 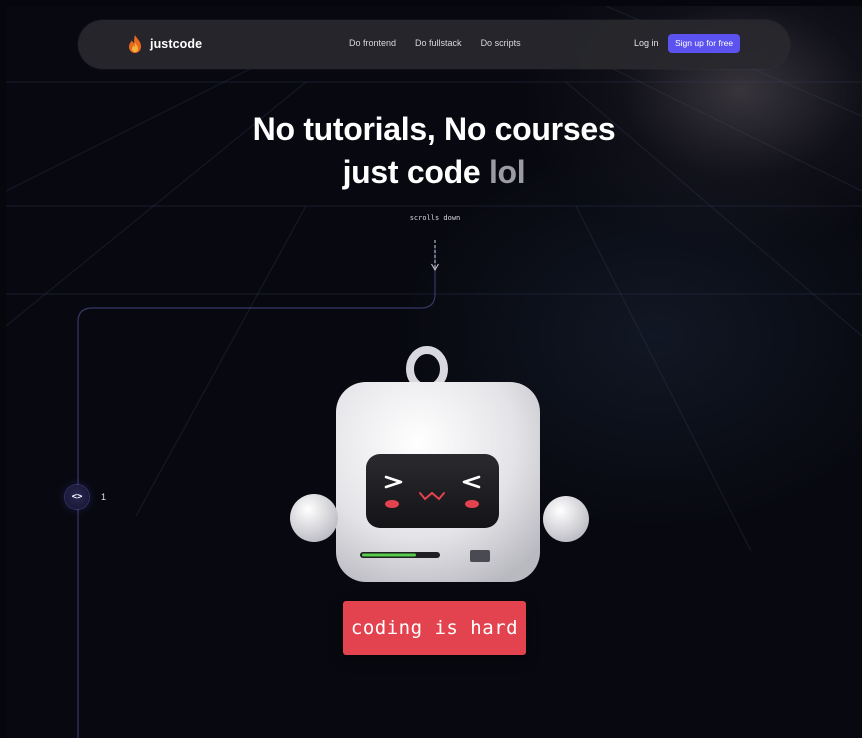 I want to click on brand: justcode, so click(x=164, y=44).